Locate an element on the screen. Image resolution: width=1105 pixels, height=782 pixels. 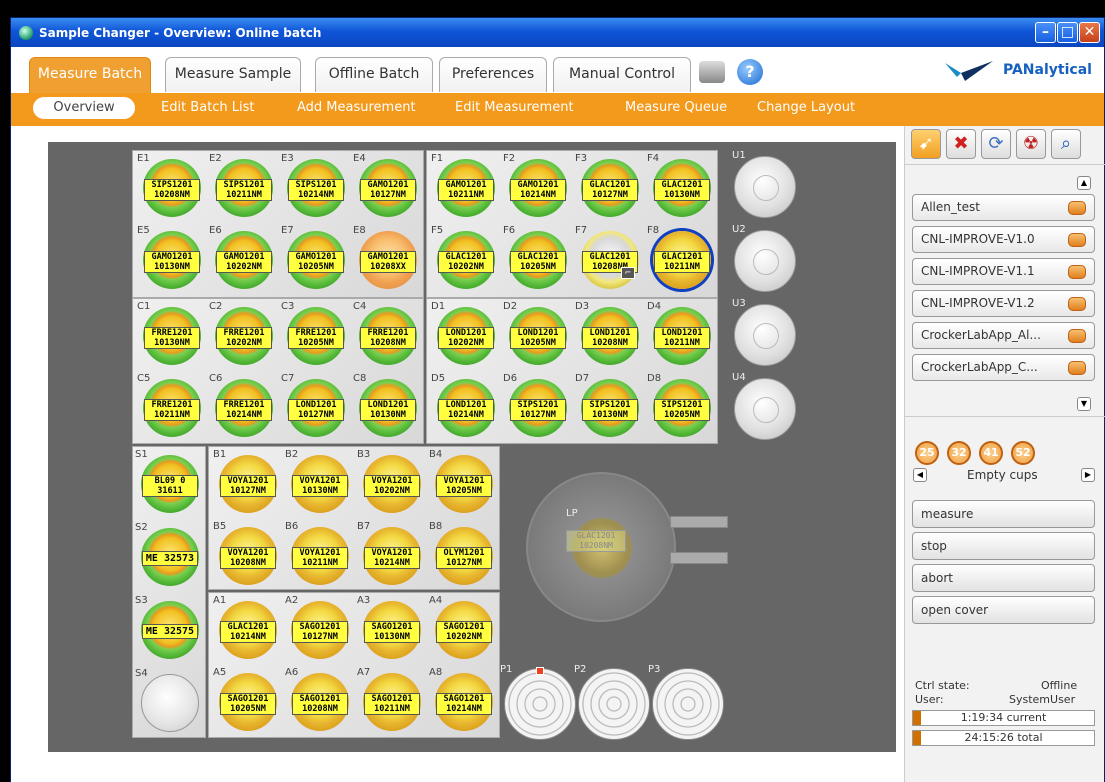
subnav-add-measurement: Add Measurement is located at coordinates (356, 107).